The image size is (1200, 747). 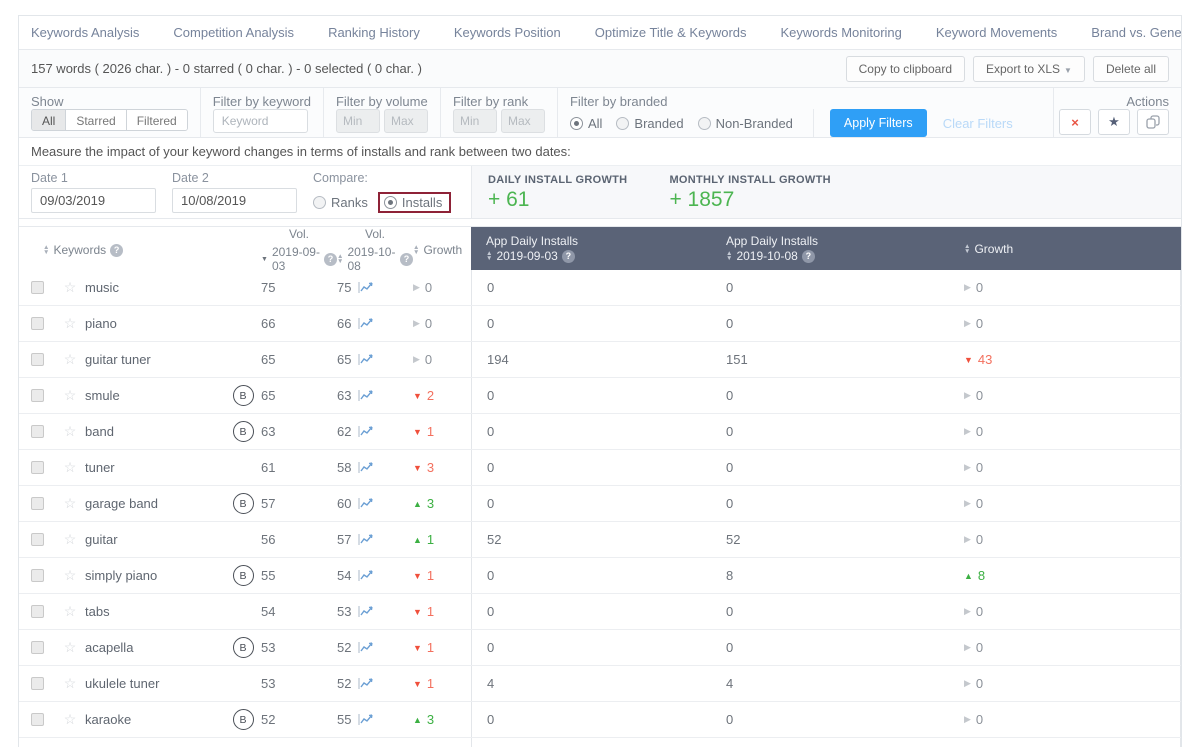 I want to click on rank-max-input, so click(x=522, y=121).